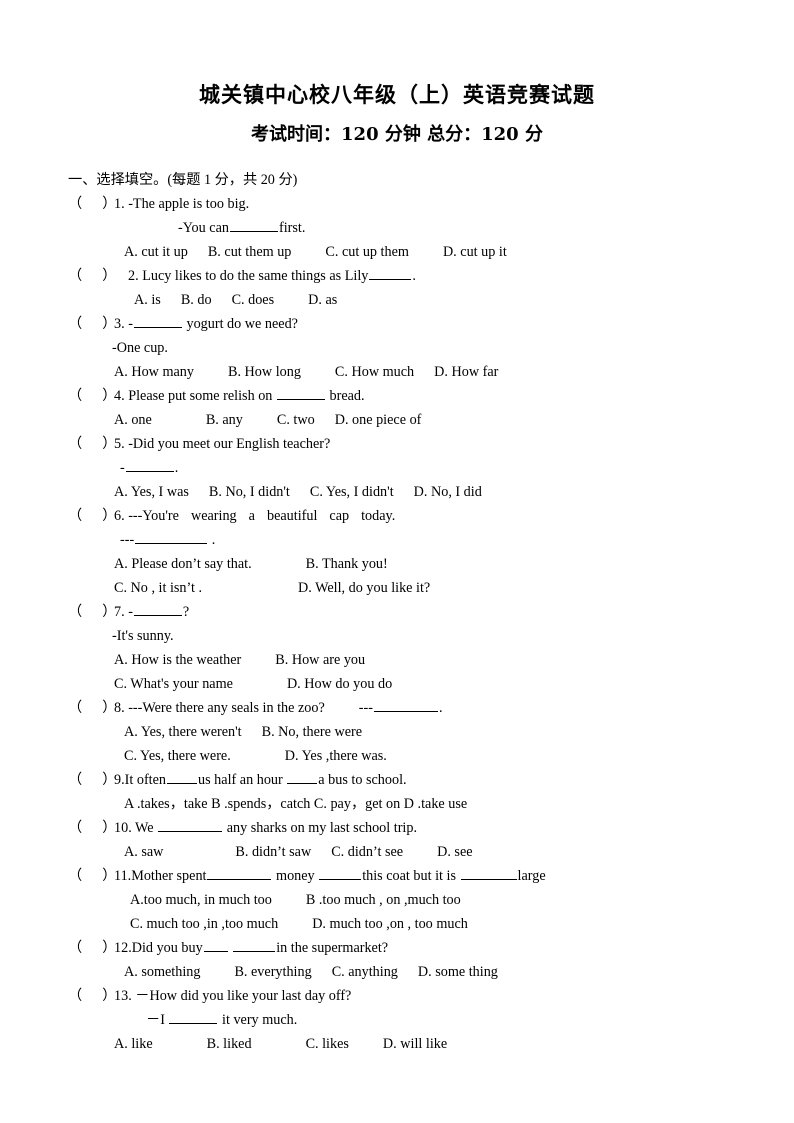 This screenshot has height=1123, width=794. I want to click on answer-bracket-7: （）, so click(92, 612).